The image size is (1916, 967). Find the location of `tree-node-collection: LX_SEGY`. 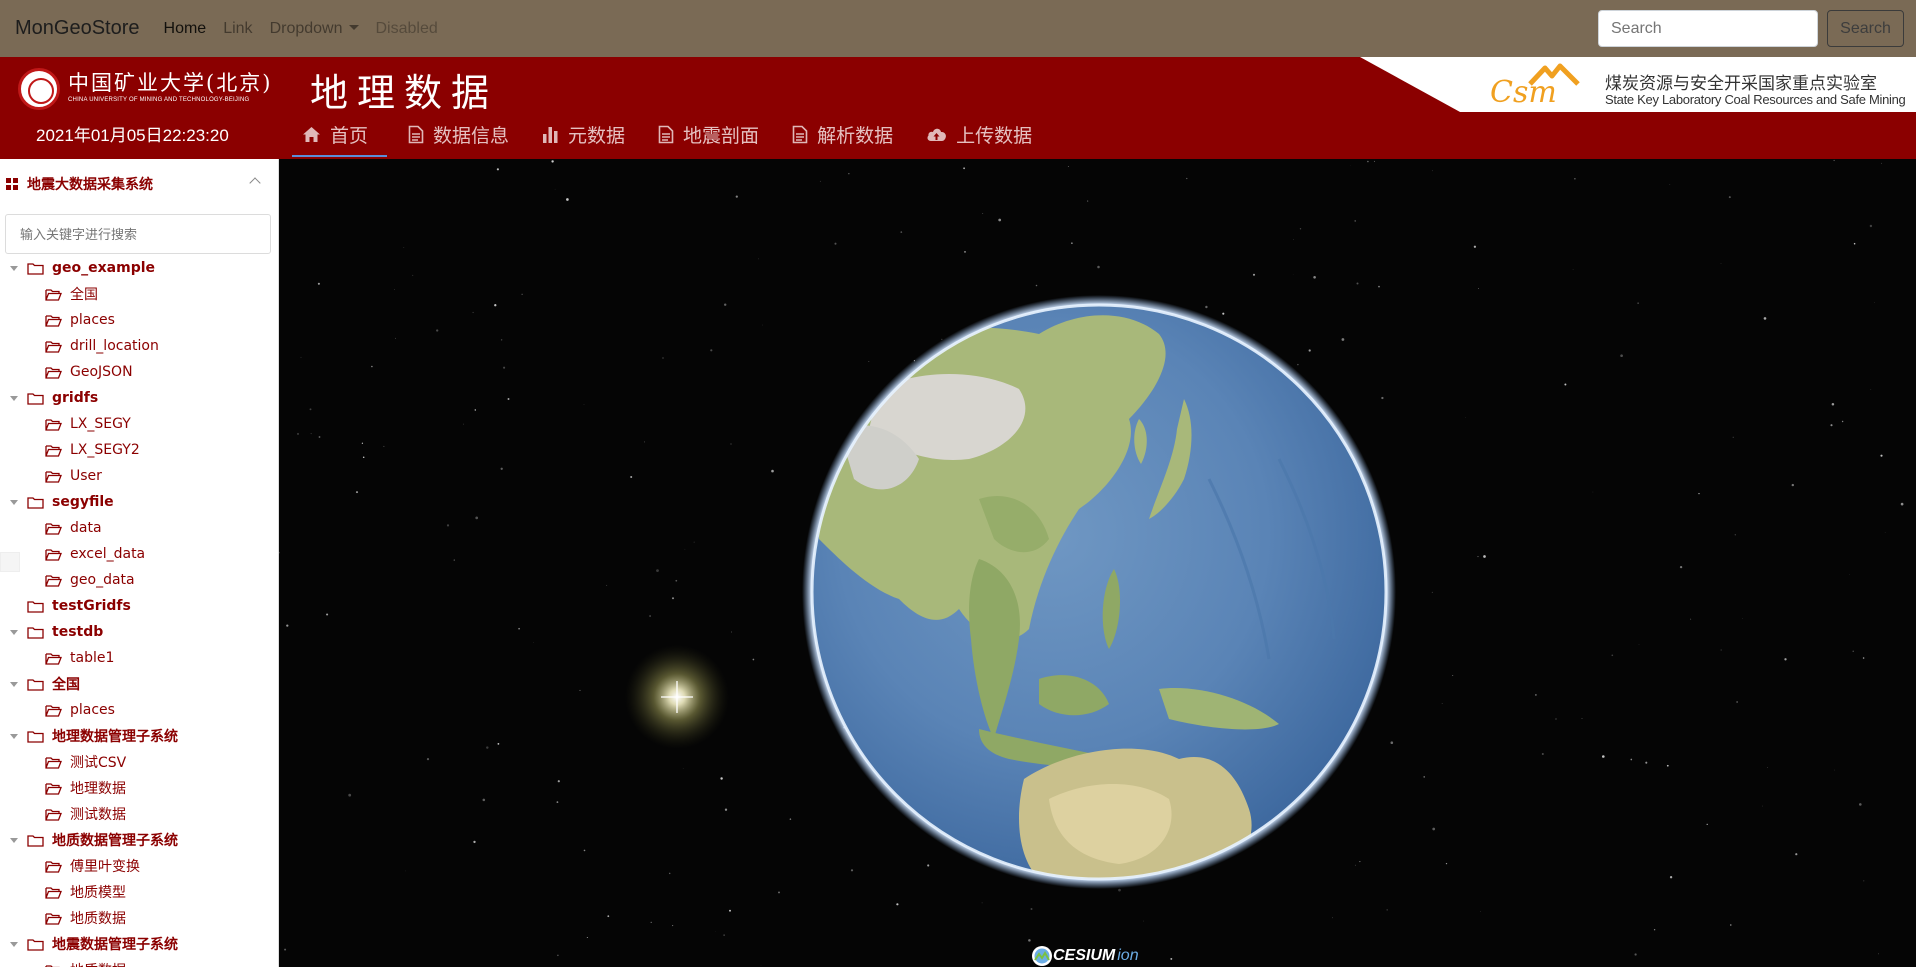

tree-node-collection: LX_SEGY is located at coordinates (139, 424).